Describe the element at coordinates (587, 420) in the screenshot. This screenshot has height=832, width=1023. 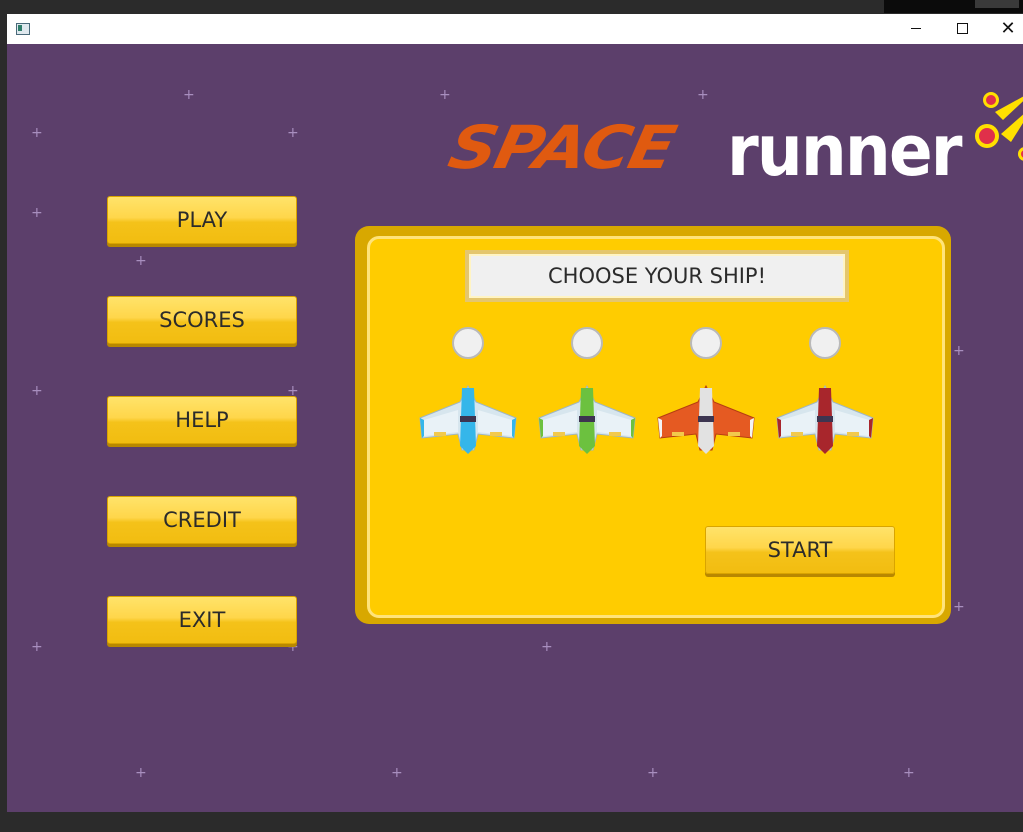
I see `green-ship-icon` at that location.